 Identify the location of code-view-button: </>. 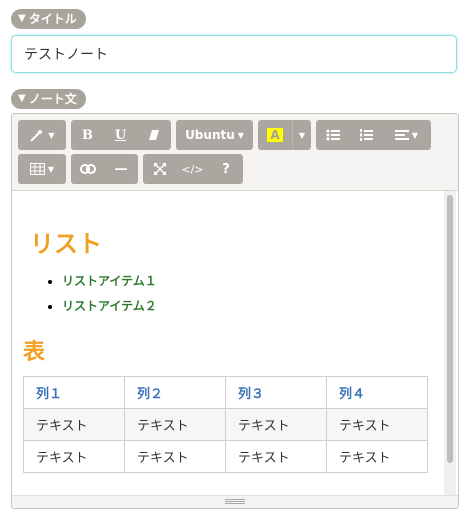
(192, 169).